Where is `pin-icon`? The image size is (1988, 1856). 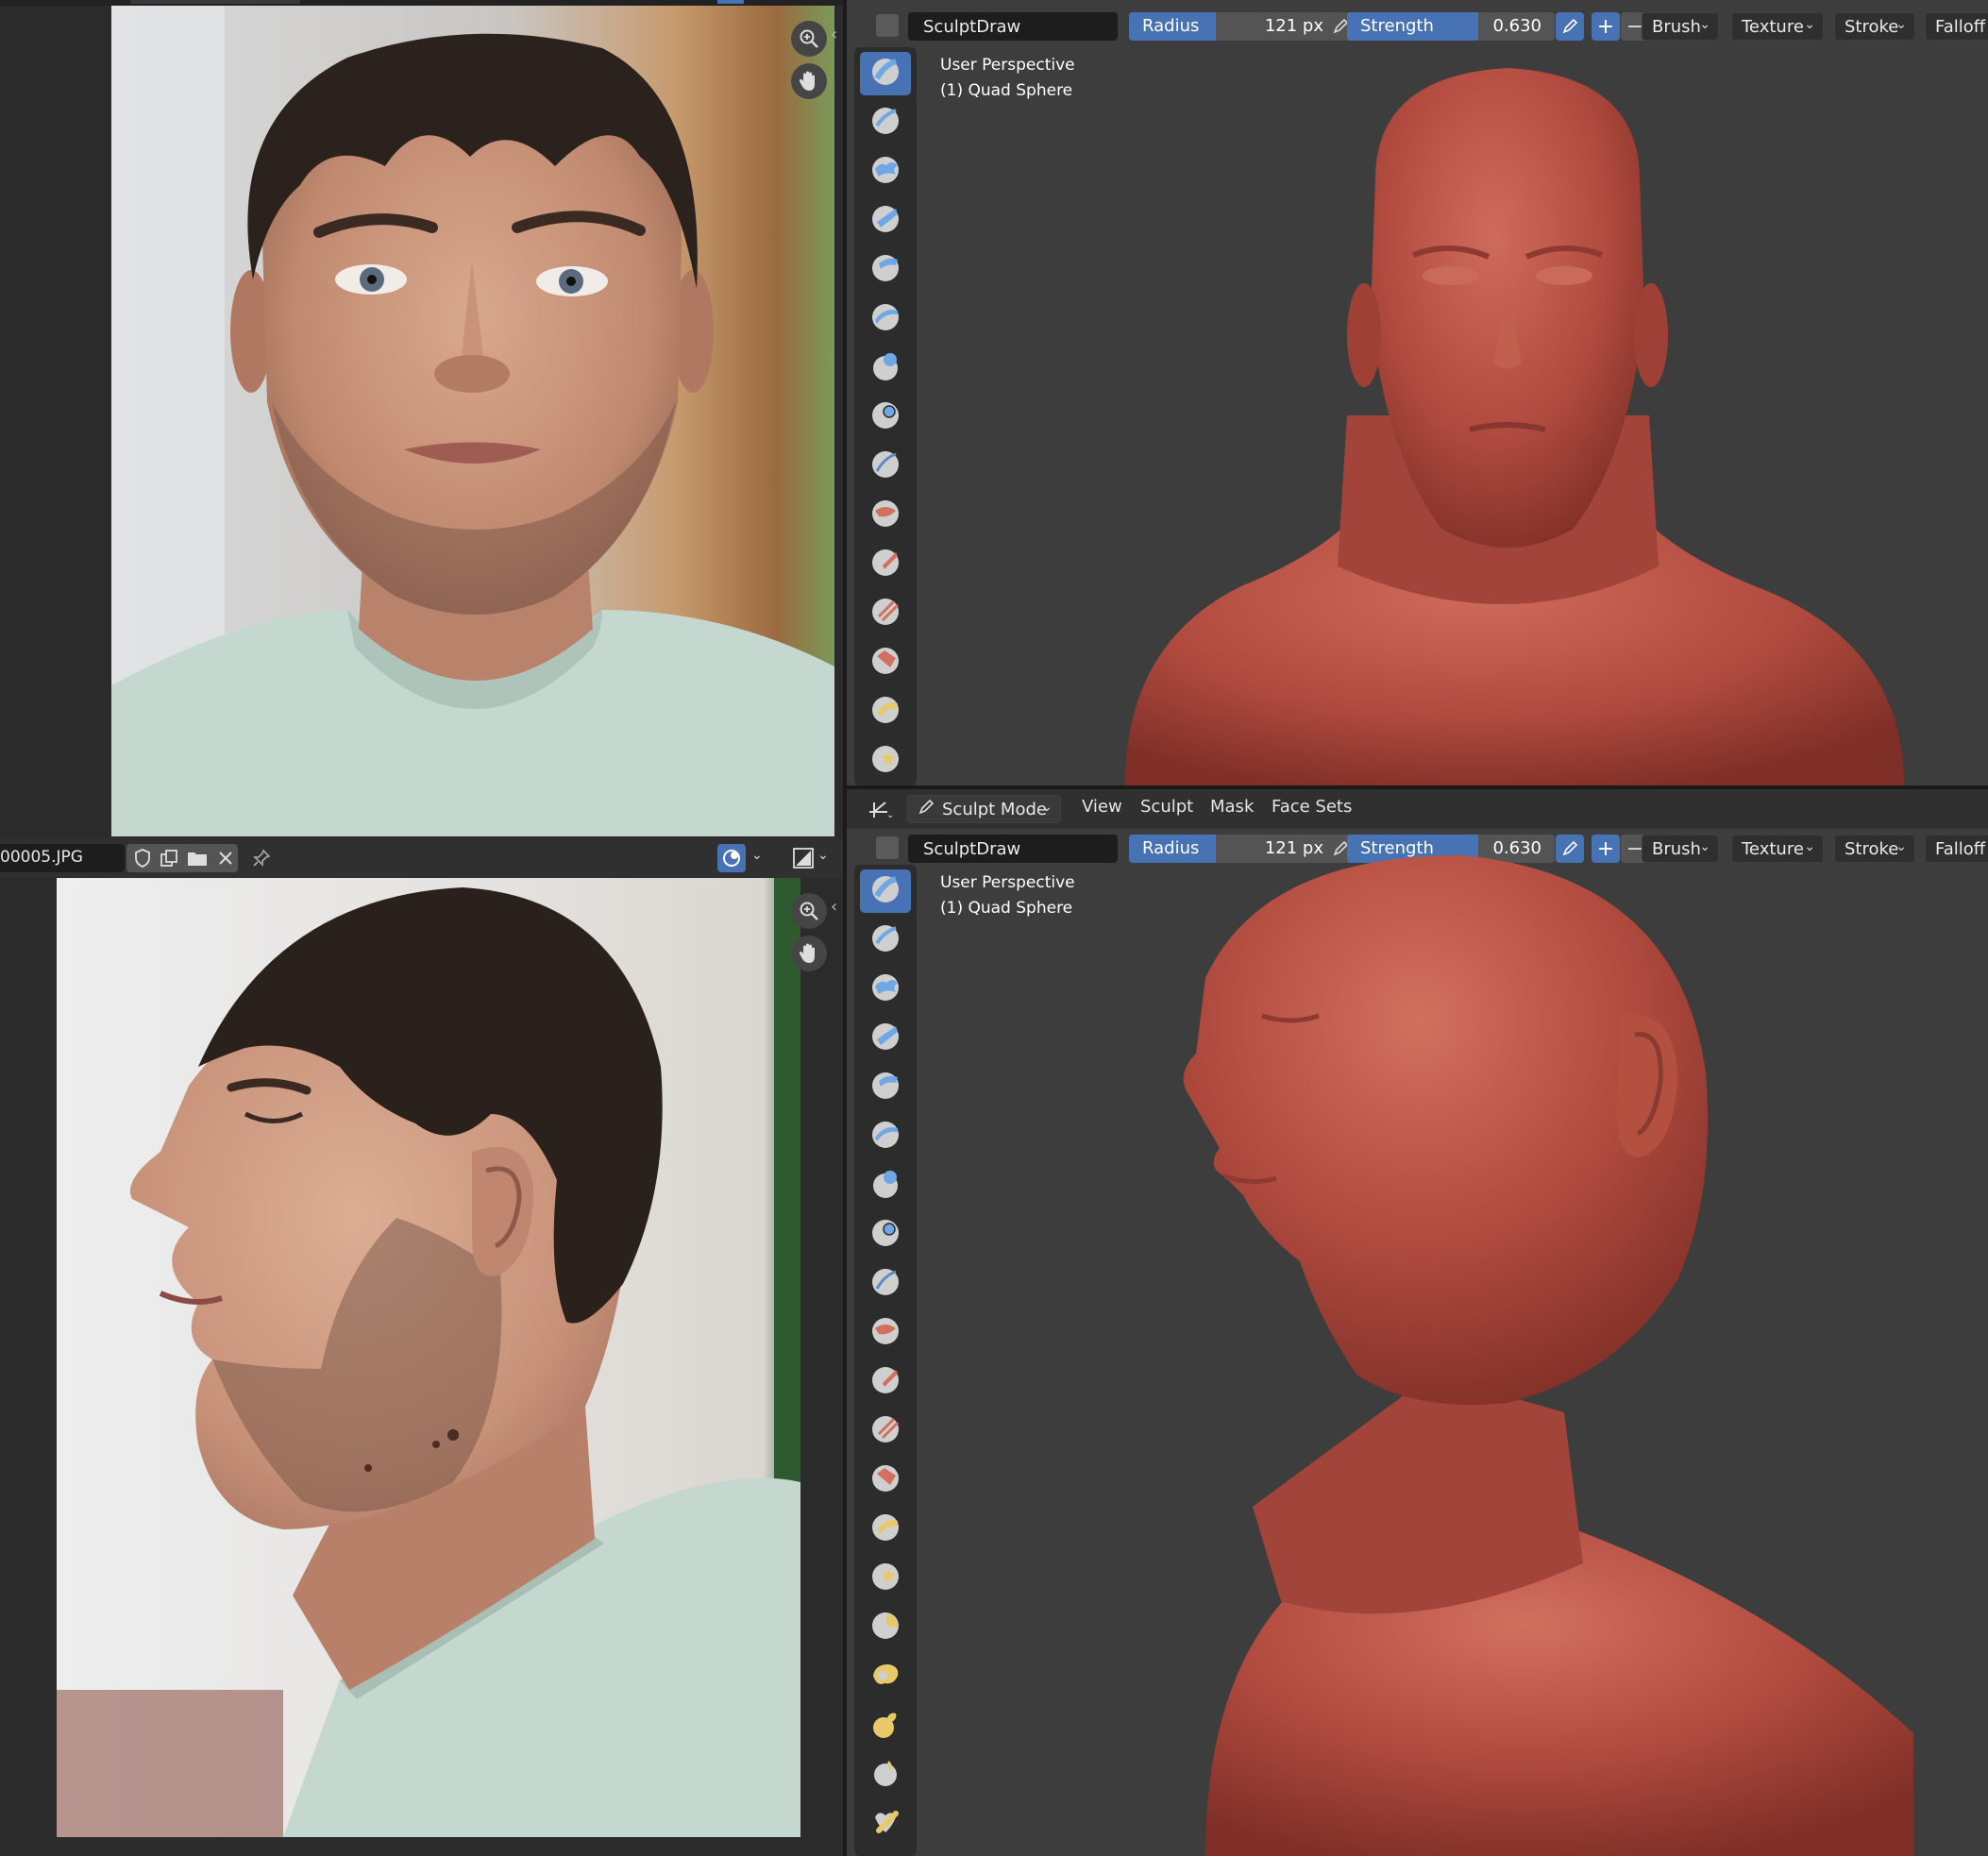 pin-icon is located at coordinates (261, 858).